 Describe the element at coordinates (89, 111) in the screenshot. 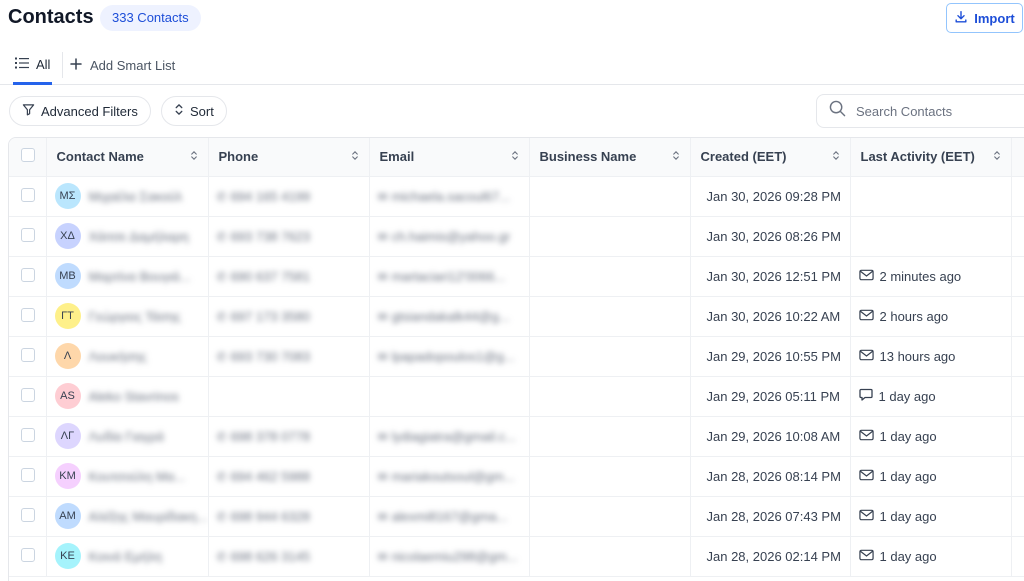

I see `advanced-filters-label: Advanced Filters` at that location.